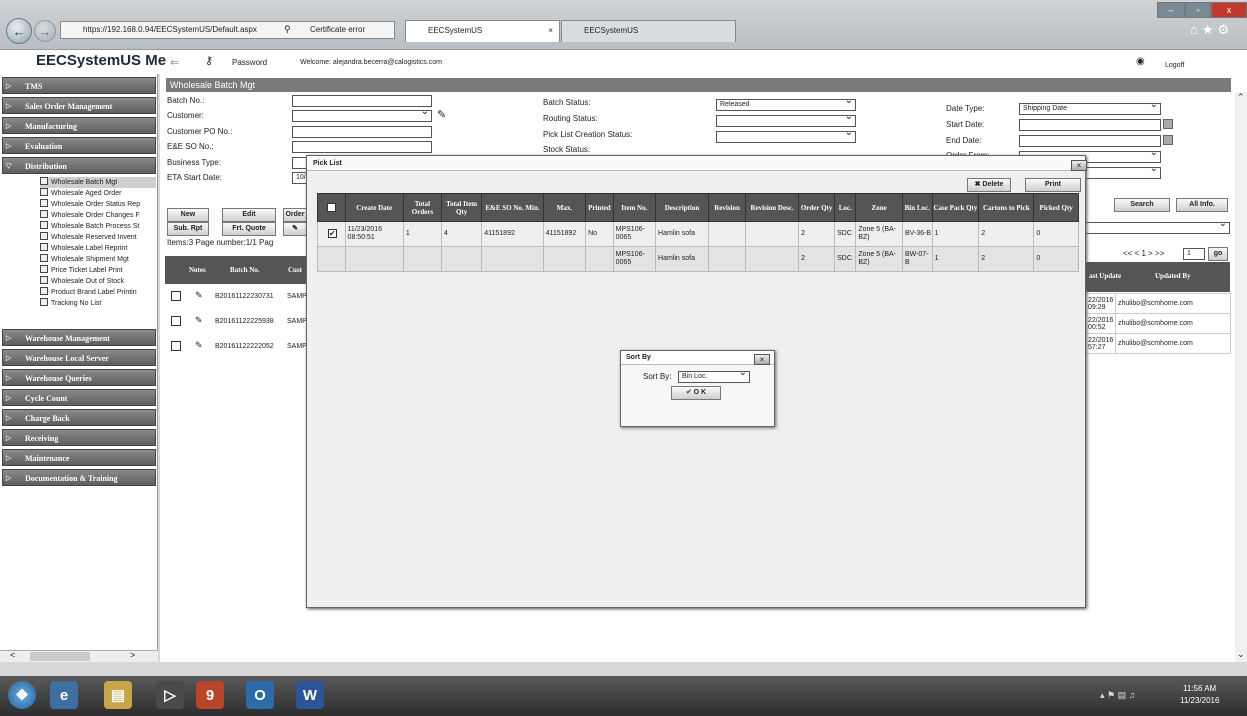 This screenshot has height=716, width=1247. What do you see at coordinates (1157, 228) in the screenshot?
I see `grid-select` at bounding box center [1157, 228].